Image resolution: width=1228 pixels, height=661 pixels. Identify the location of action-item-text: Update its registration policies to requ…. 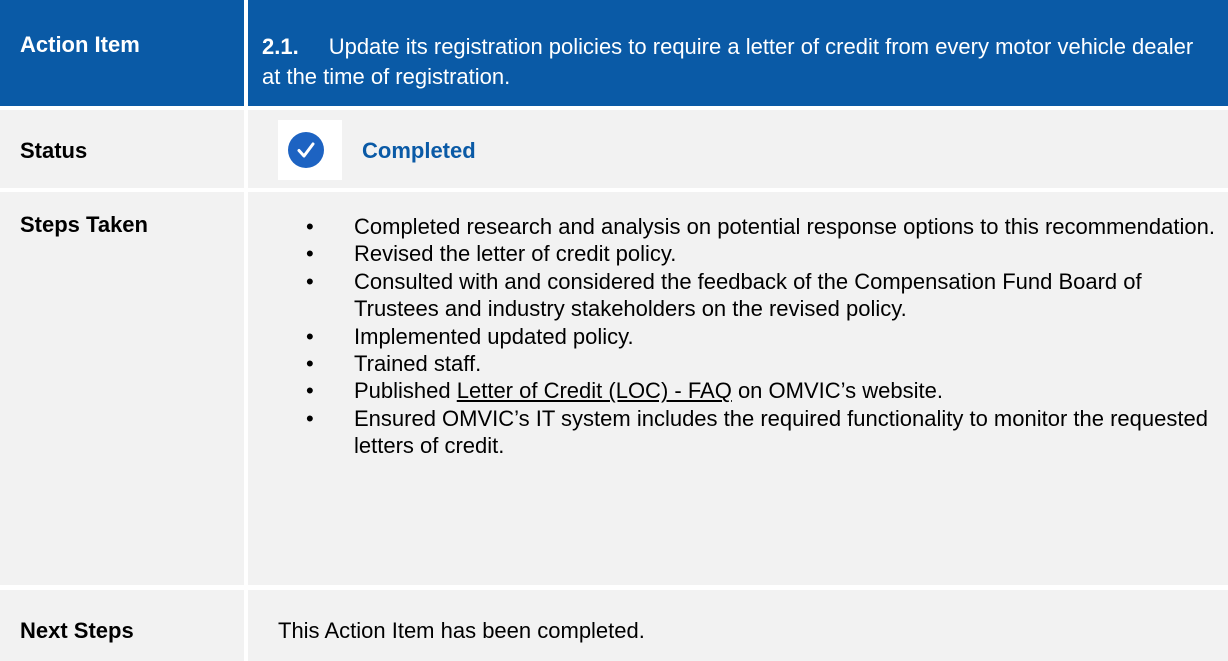
(728, 61).